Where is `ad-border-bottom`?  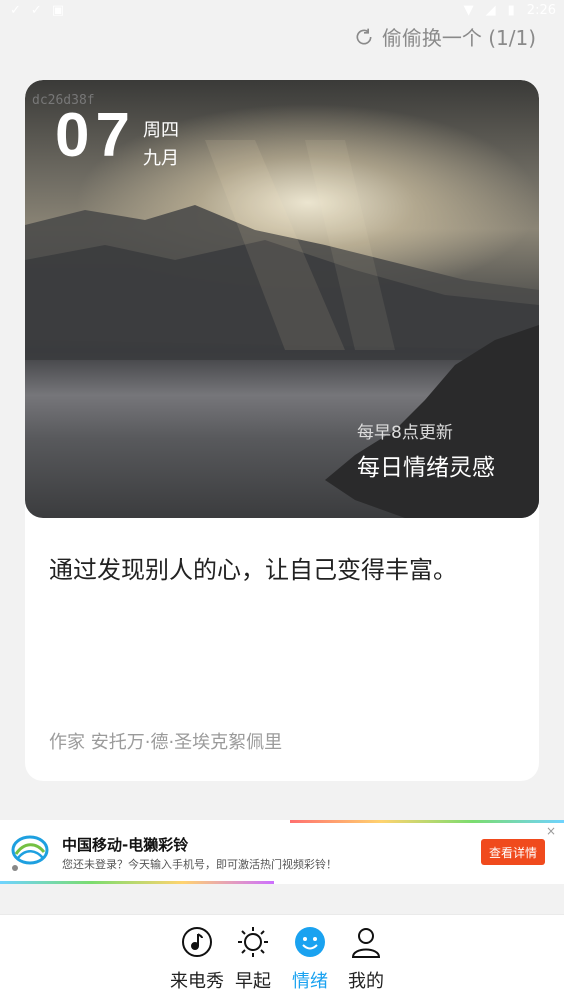
ad-border-bottom is located at coordinates (137, 882).